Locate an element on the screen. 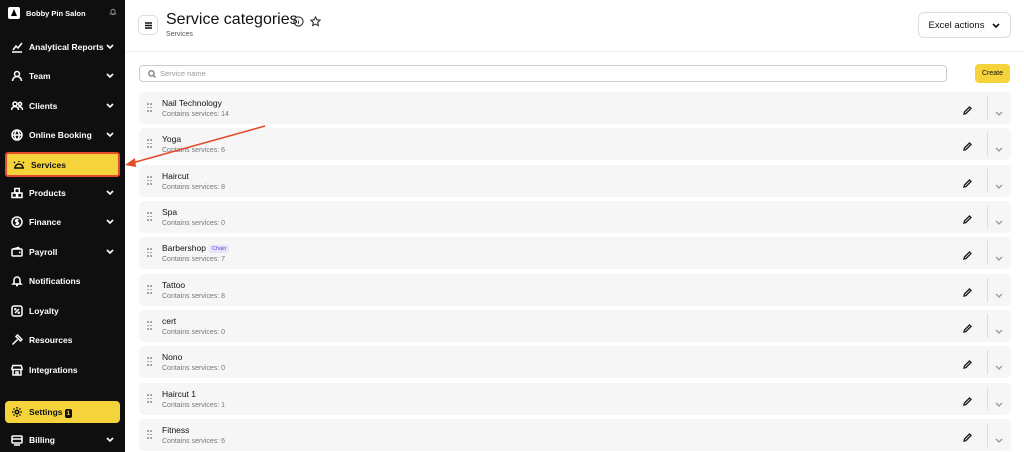 Image resolution: width=1024 pixels, height=452 pixels. globe-icon is located at coordinates (17, 135).